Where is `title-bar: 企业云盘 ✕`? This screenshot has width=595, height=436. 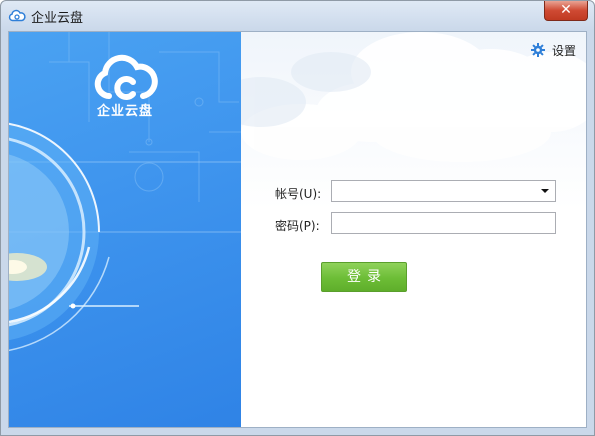
title-bar: 企业云盘 ✕ is located at coordinates (297, 16).